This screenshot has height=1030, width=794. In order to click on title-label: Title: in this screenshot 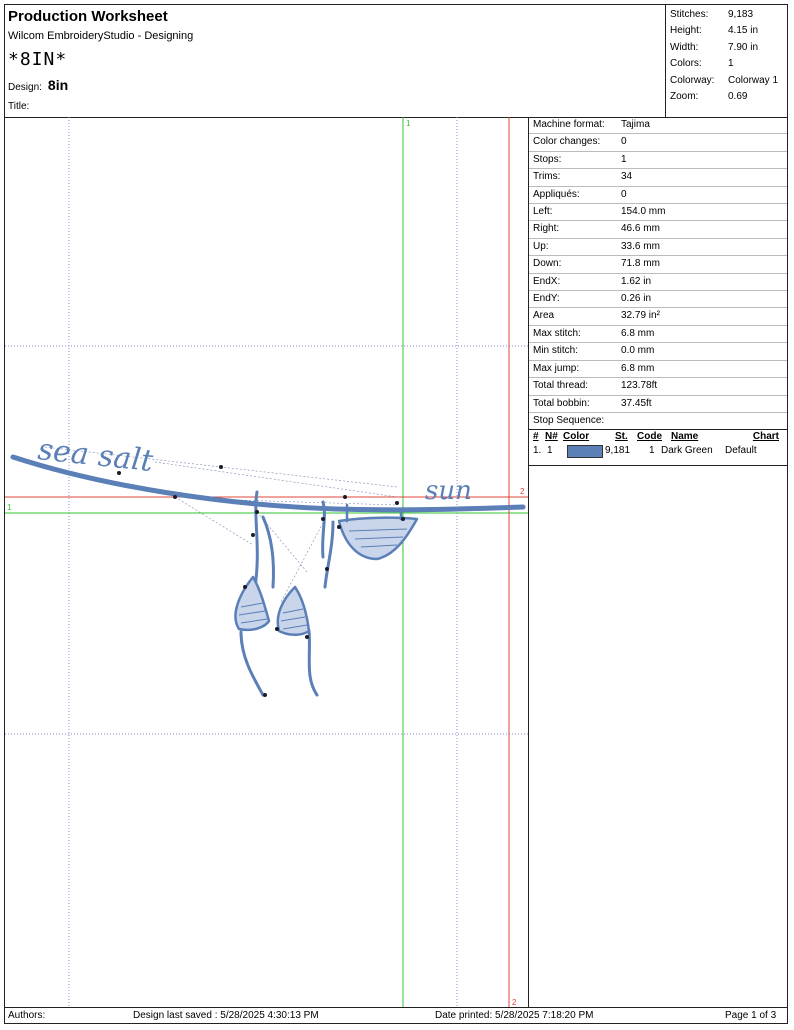, I will do `click(19, 106)`.